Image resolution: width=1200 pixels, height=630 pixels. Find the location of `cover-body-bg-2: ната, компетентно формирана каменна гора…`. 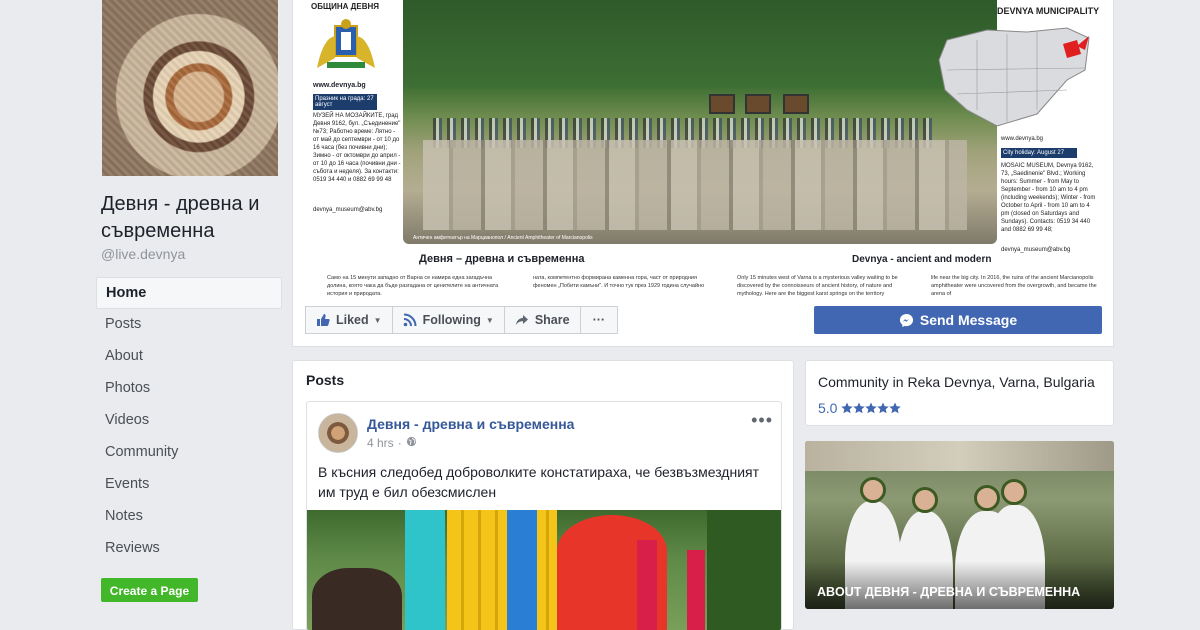

cover-body-bg-2: ната, компетентно формирана каменна гора… is located at coordinates (619, 282).